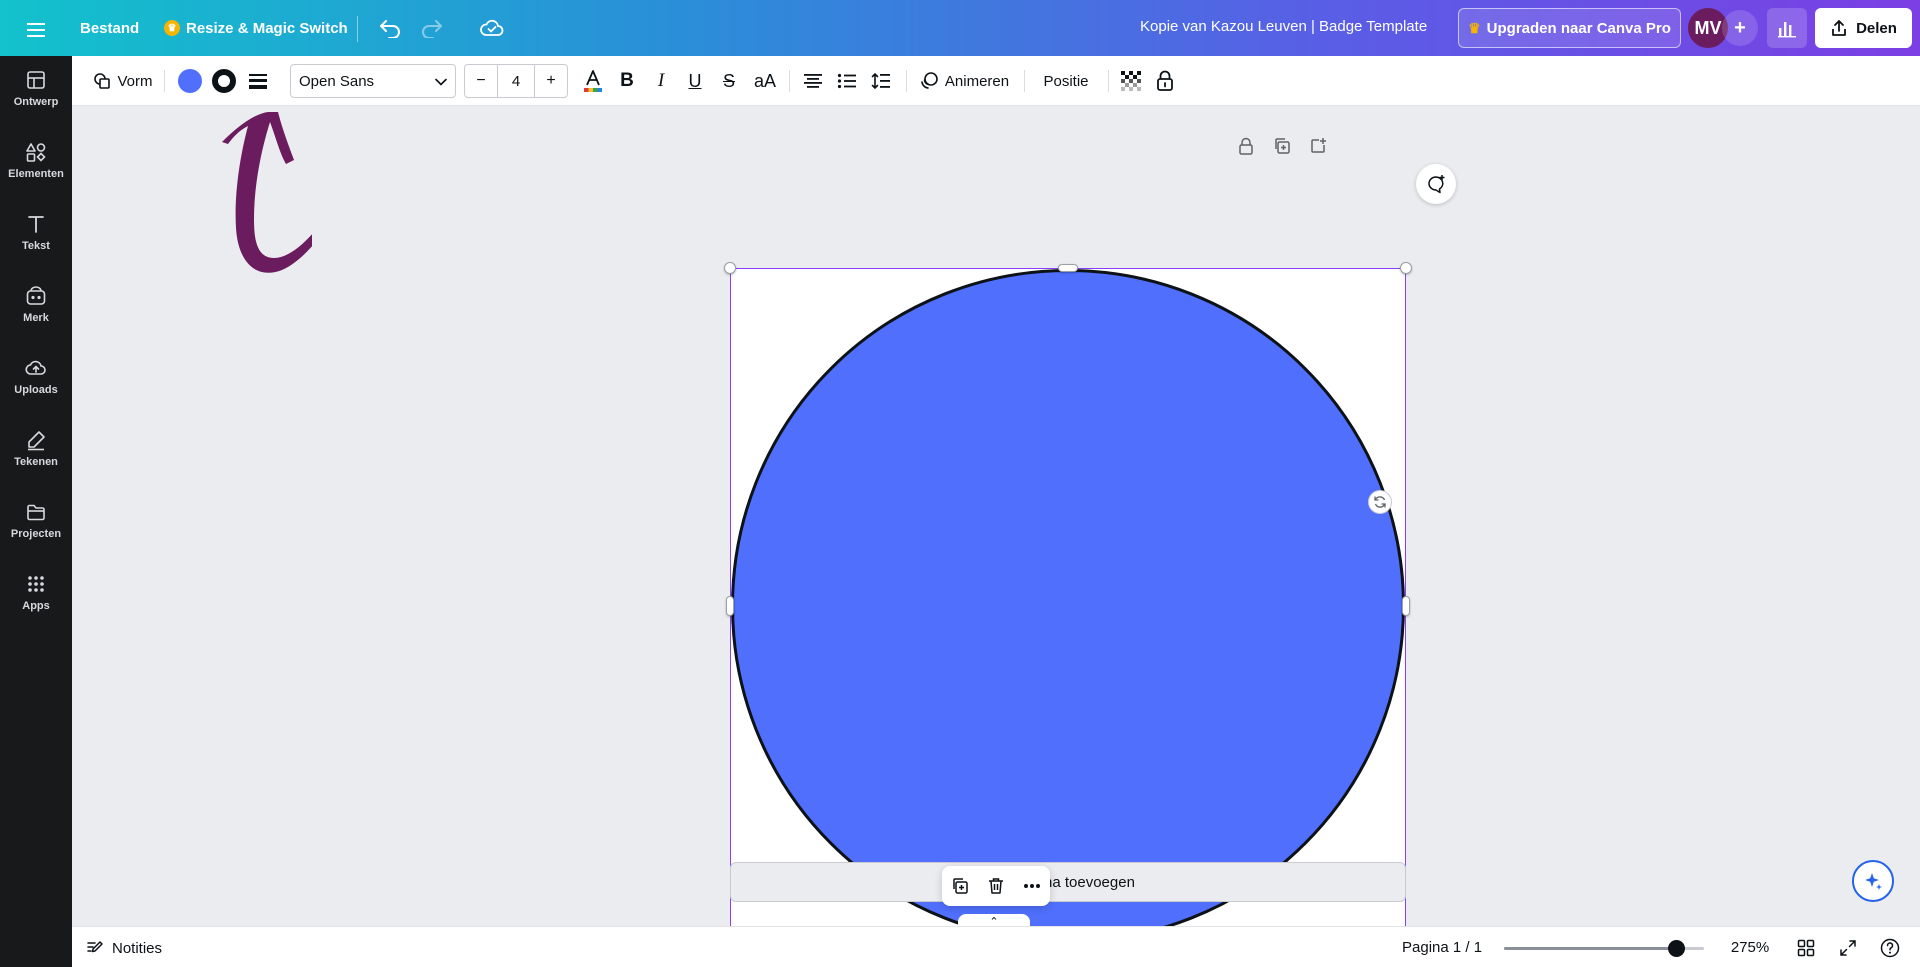 The image size is (1920, 967). I want to click on notes-pencil-icon, so click(95, 947).